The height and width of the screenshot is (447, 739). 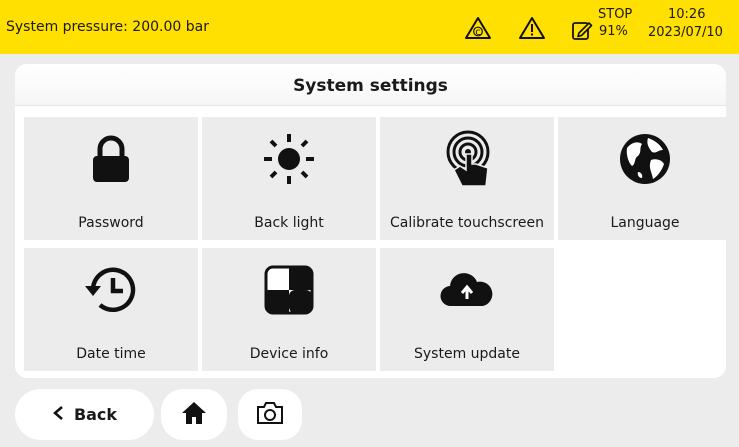 I want to click on tile-label: Device info, so click(x=289, y=354).